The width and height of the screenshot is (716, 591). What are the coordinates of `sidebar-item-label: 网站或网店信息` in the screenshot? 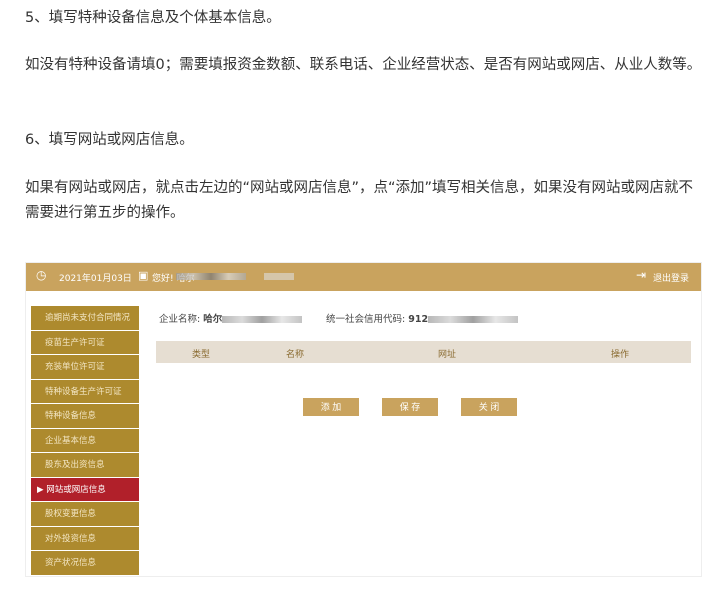 It's located at (76, 489).